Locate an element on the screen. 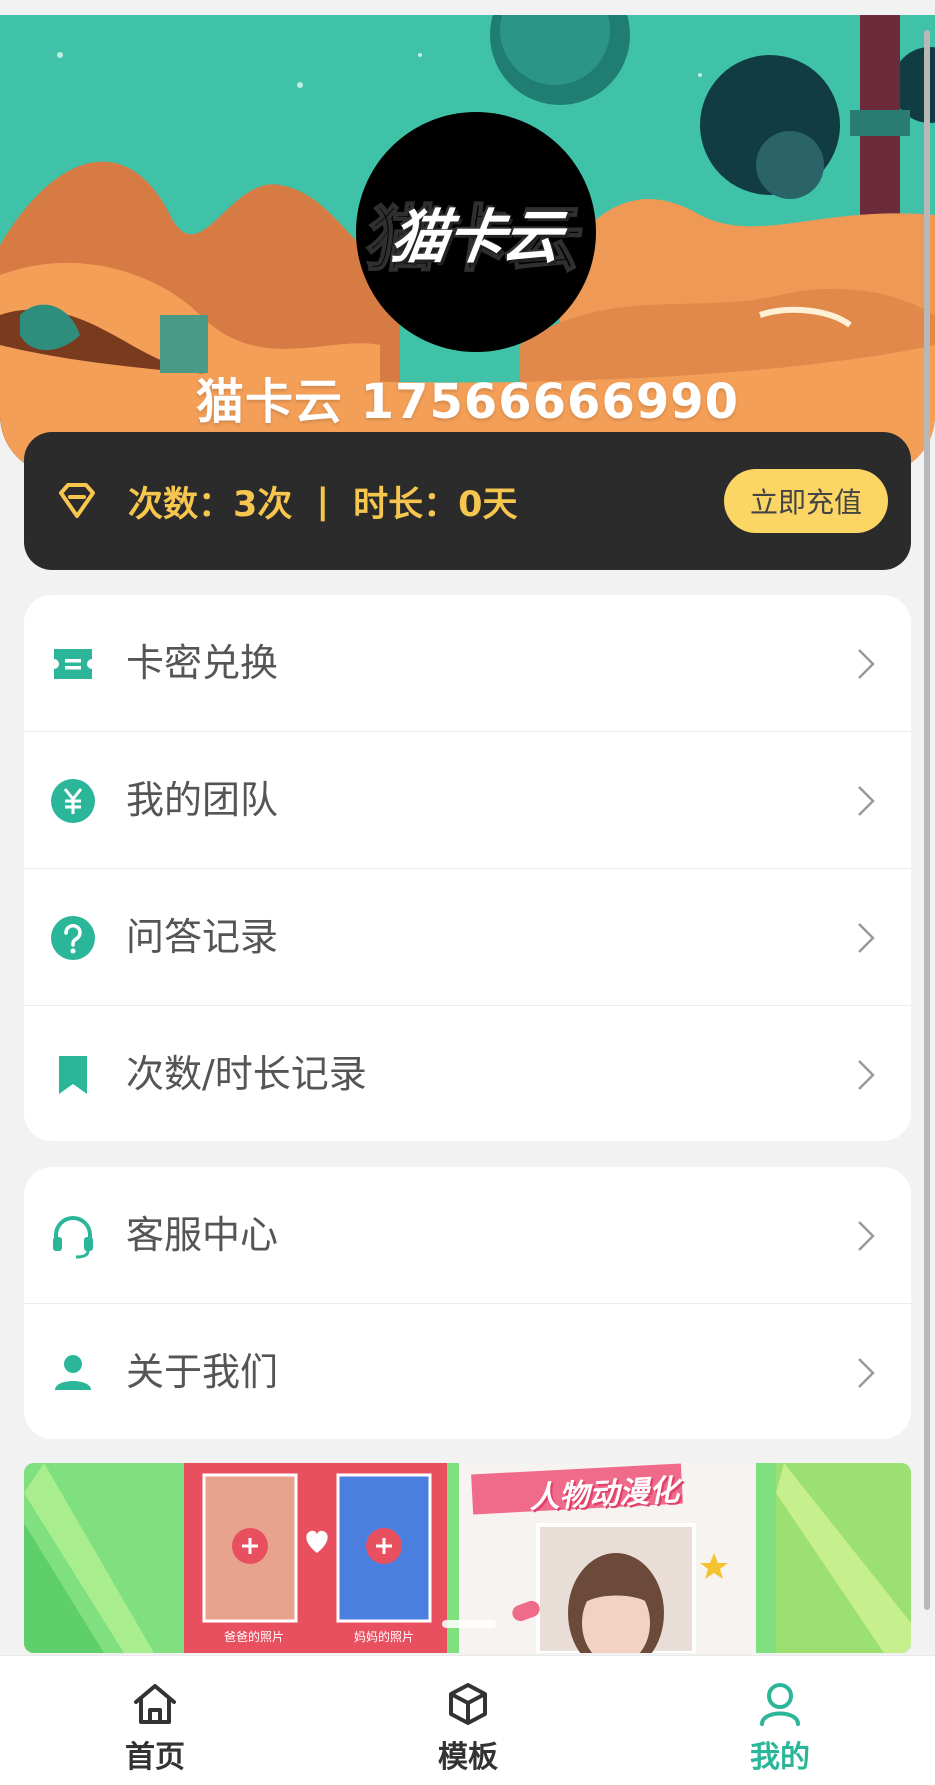 The image size is (935, 1785). bottom-tab-bar: 首页 模板 我的 is located at coordinates (467, 1720).